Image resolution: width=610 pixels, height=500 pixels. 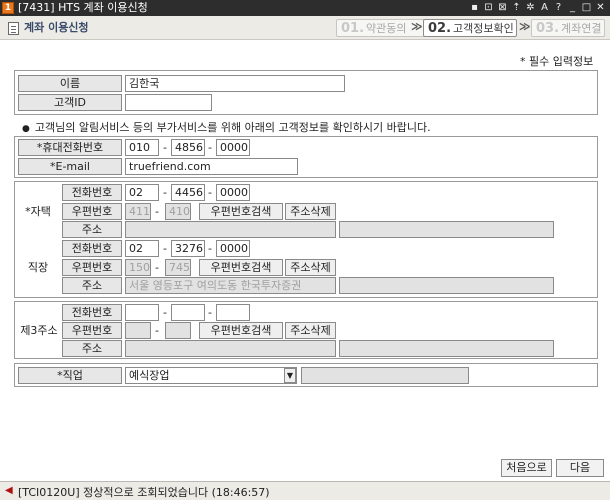 I want to click on link-icon: ⊡, so click(x=488, y=8).